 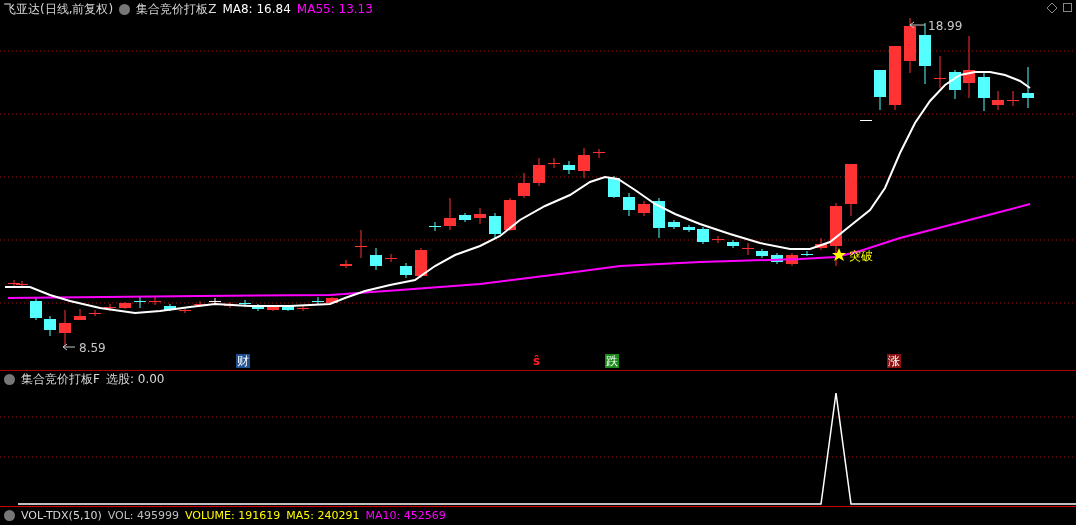 I want to click on indicator-reading: MA5: 240291, so click(x=323, y=515).